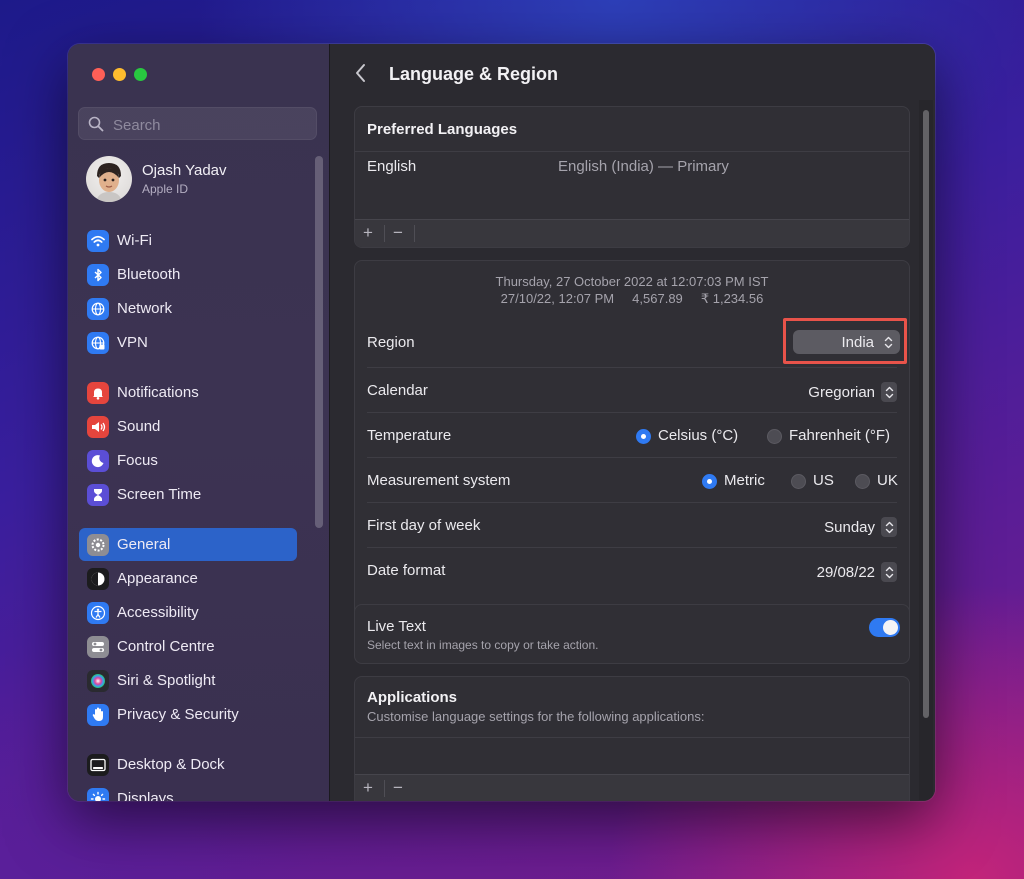  I want to click on sidebar-item-label: Notifications, so click(158, 392).